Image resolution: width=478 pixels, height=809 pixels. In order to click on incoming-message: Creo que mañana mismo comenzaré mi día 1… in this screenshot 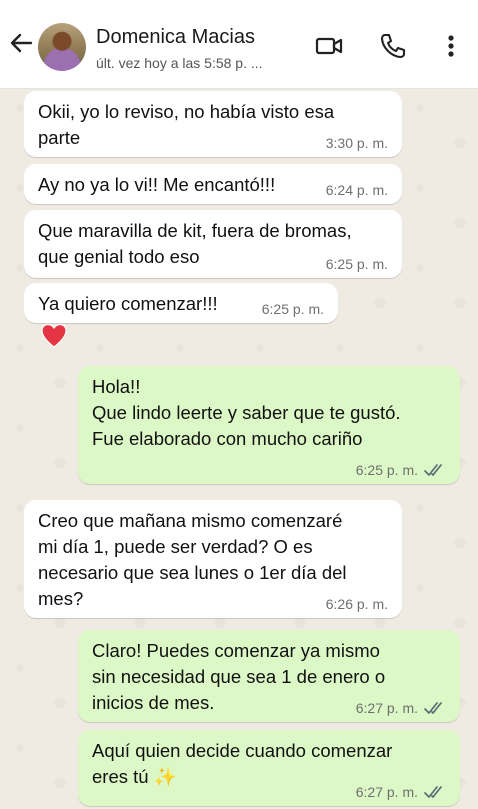, I will do `click(213, 559)`.